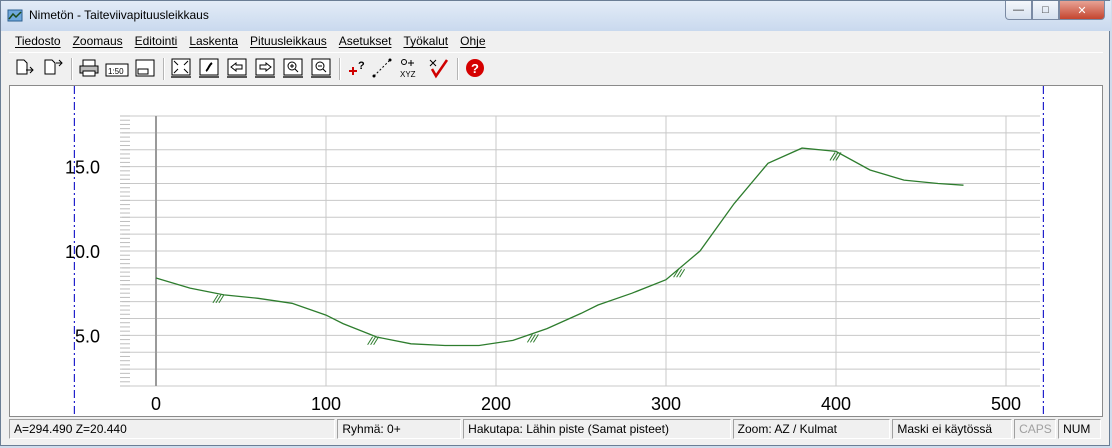 The height and width of the screenshot is (448, 1112). Describe the element at coordinates (172, 429) in the screenshot. I see `status-coords: A=294.490 Z=20.440` at that location.